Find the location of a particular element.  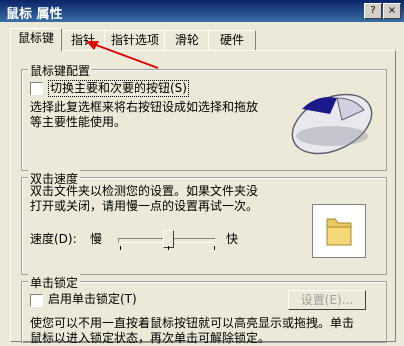

title-bar: 鼠标 属性 ? × is located at coordinates (202, 11).